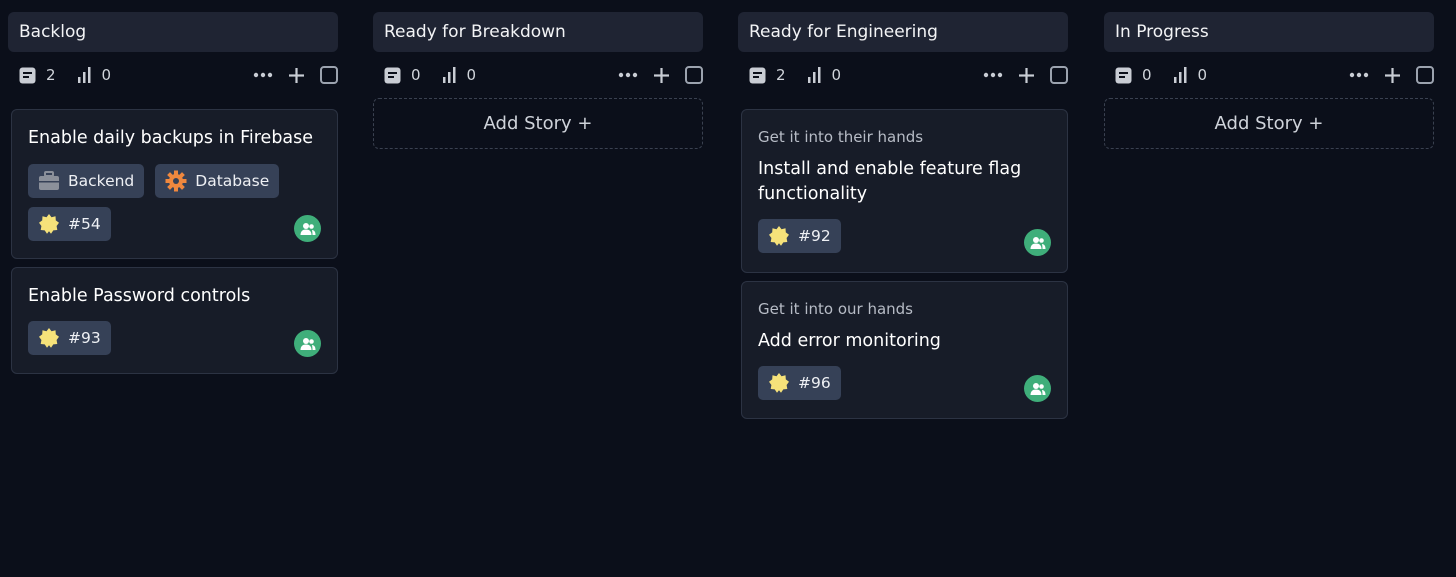 Image resolution: width=1456 pixels, height=577 pixels. I want to click on column-ready-for-breakdown: Ready for Breakdown 0 0 Add Story +, so click(538, 80).